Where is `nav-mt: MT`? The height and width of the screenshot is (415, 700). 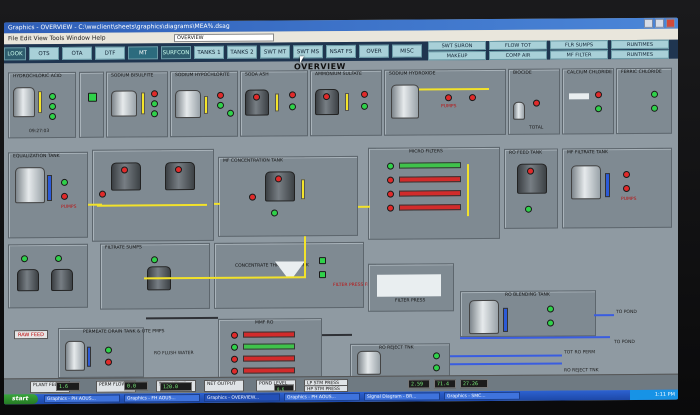 nav-mt: MT is located at coordinates (143, 53).